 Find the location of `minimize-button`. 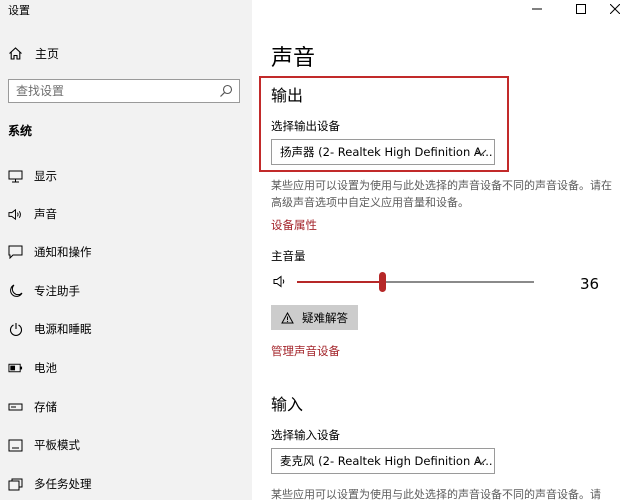

minimize-button is located at coordinates (537, 9).